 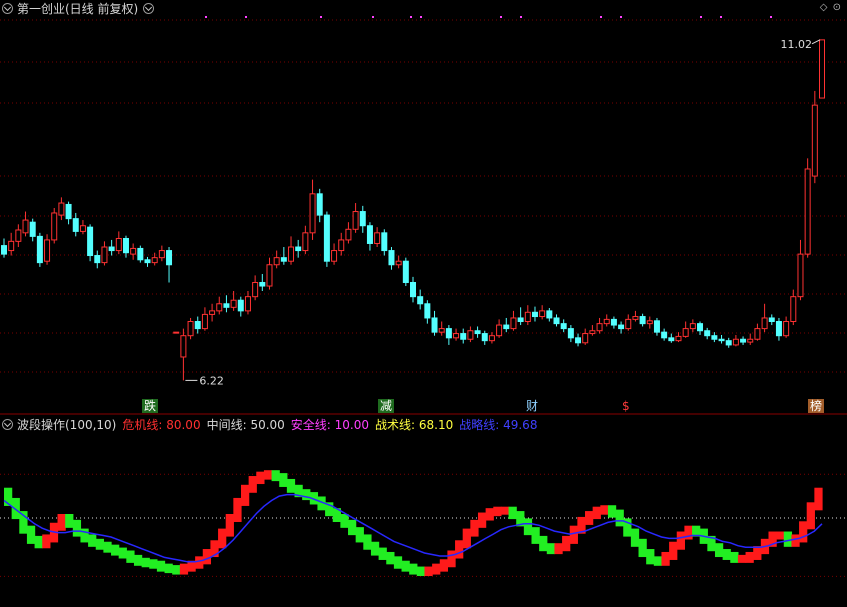 I want to click on indicator-item-value: 50.00, so click(x=265, y=425).